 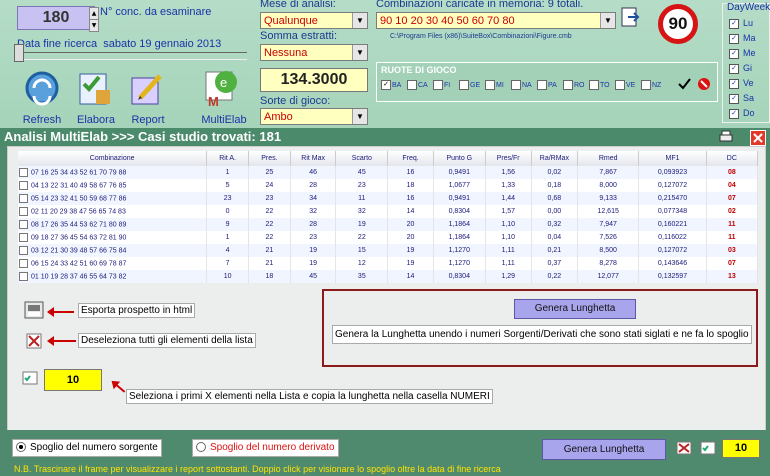 I want to click on ruota-checkbox-ro: RO, so click(x=574, y=86).